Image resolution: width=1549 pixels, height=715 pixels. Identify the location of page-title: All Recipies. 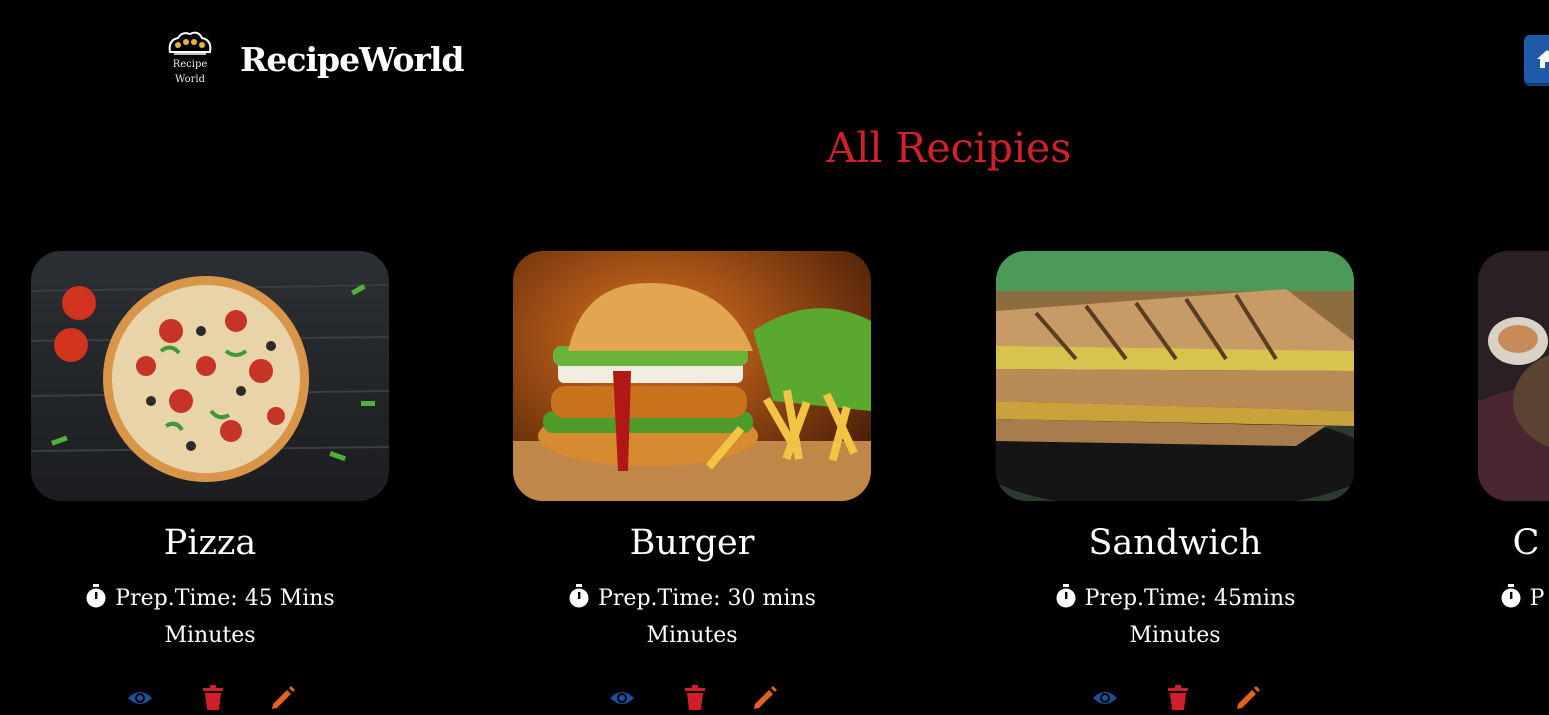
(949, 148).